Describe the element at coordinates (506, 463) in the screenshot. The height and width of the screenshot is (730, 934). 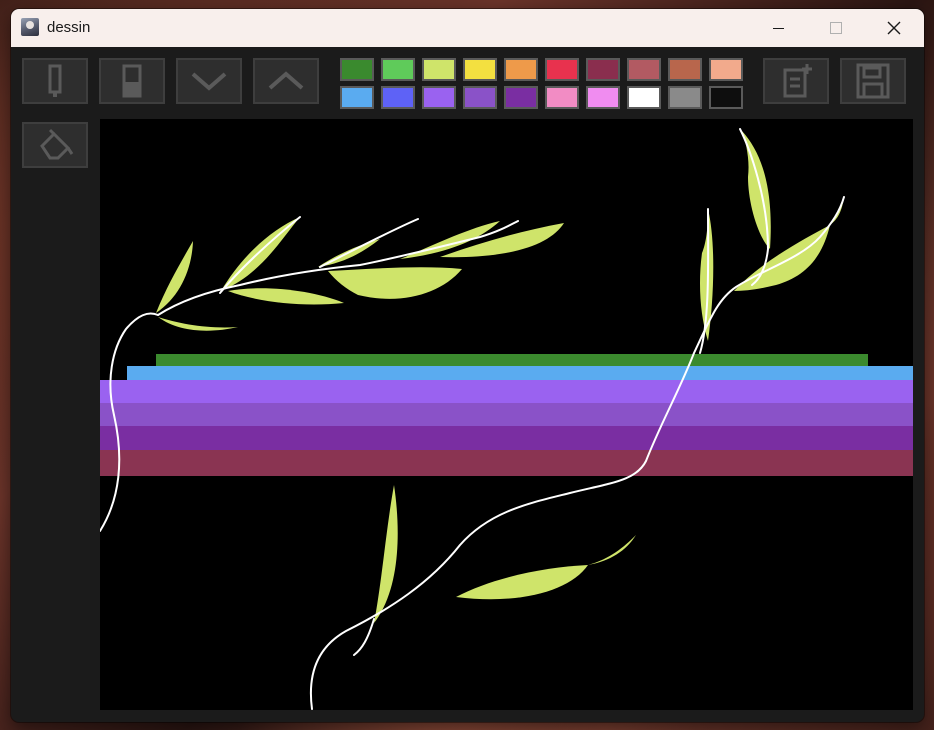
I see `stripe-plum` at that location.